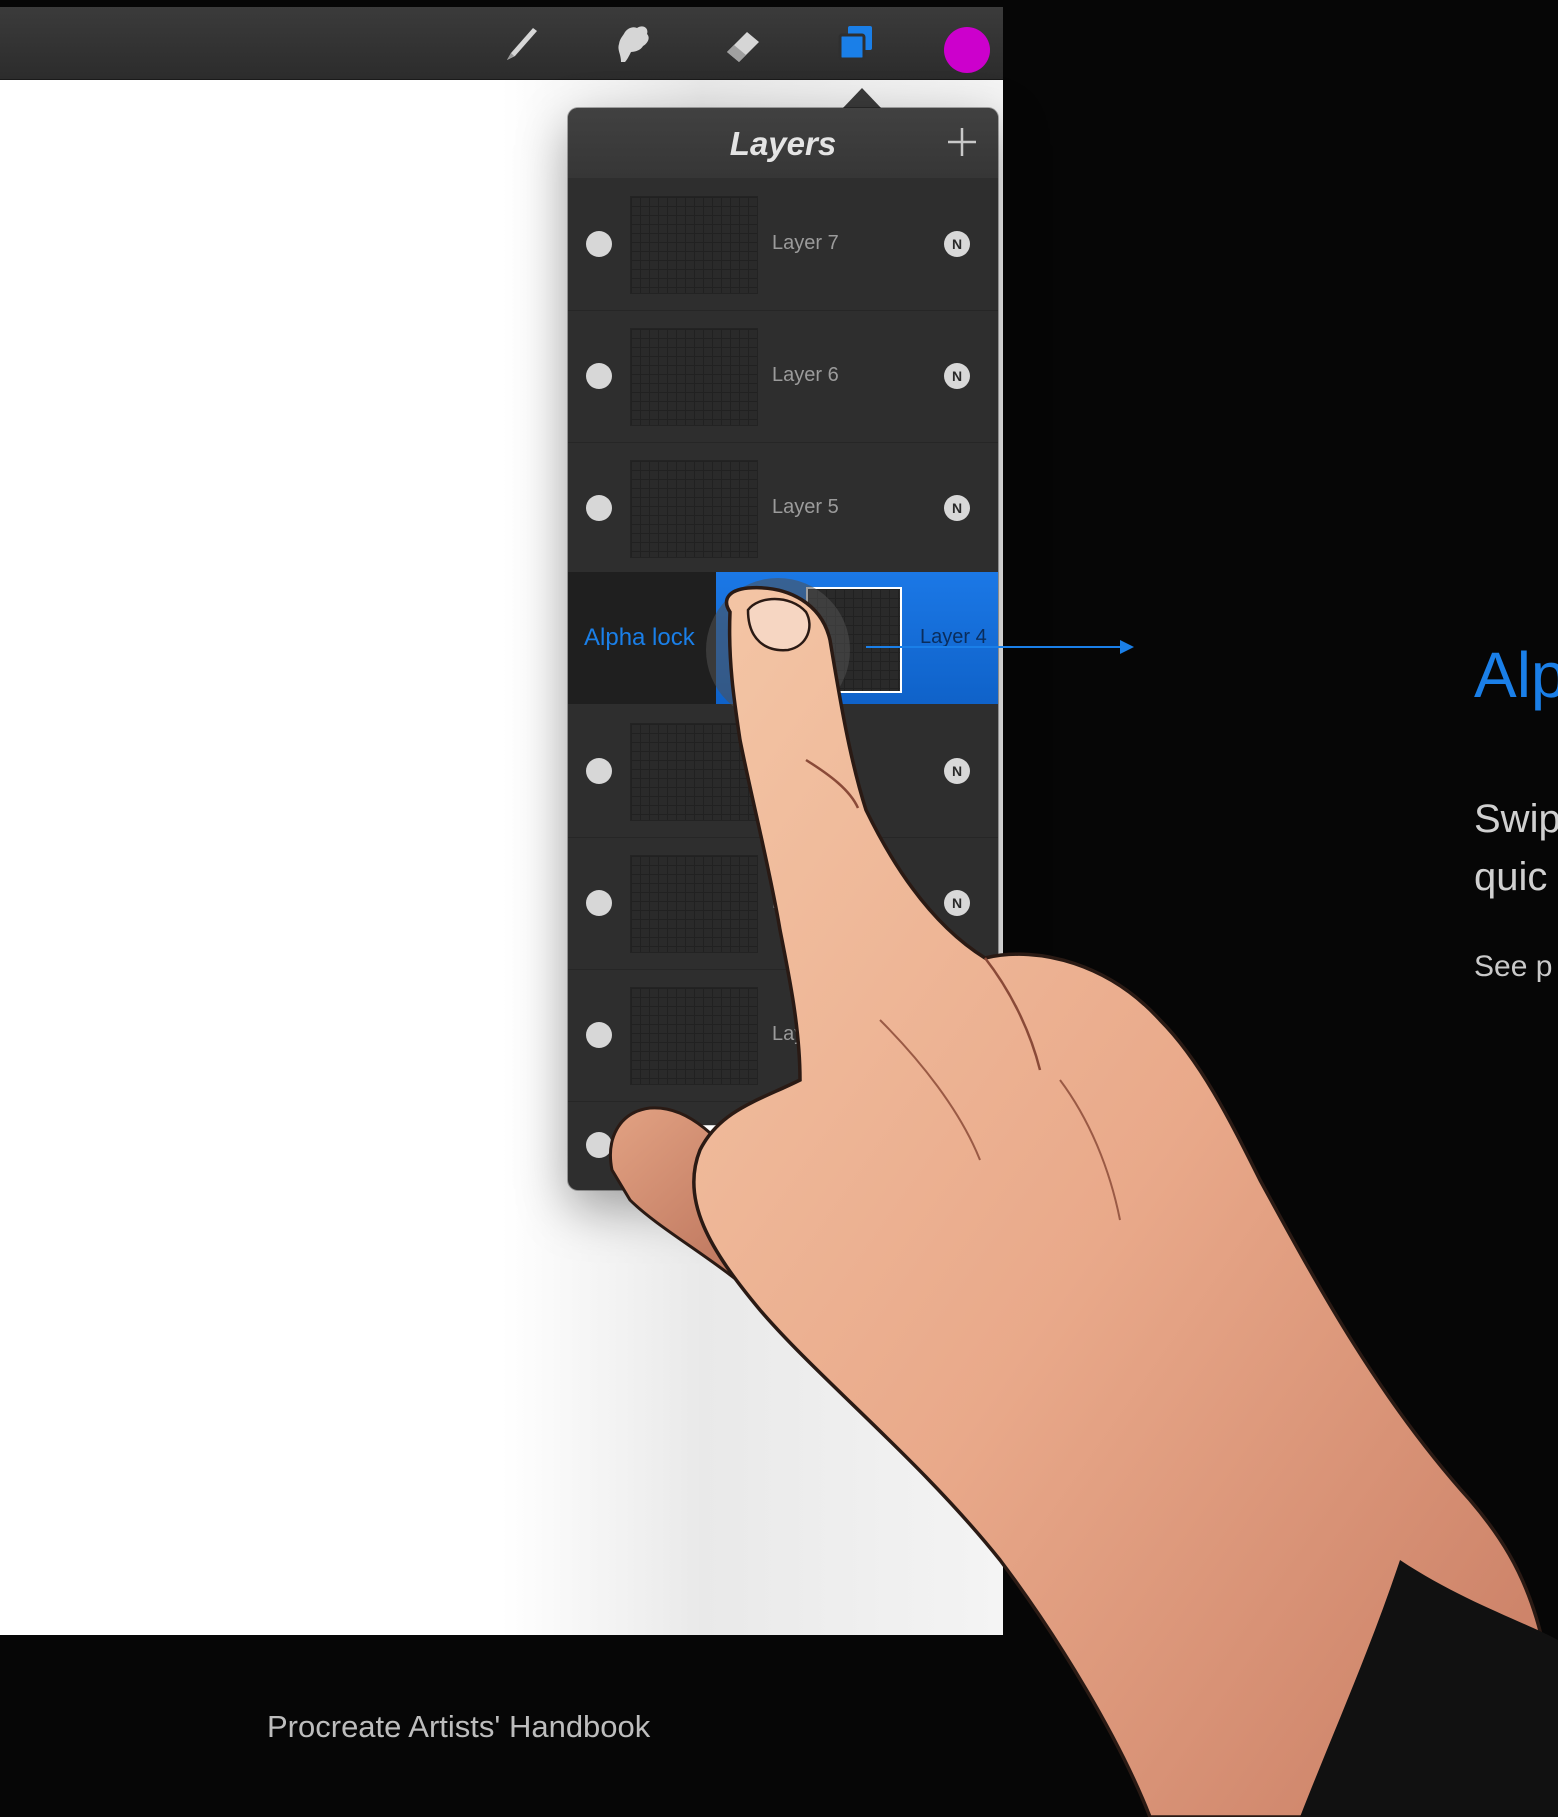  What do you see at coordinates (1516, 848) in the screenshot?
I see `section-body: Swip quic` at bounding box center [1516, 848].